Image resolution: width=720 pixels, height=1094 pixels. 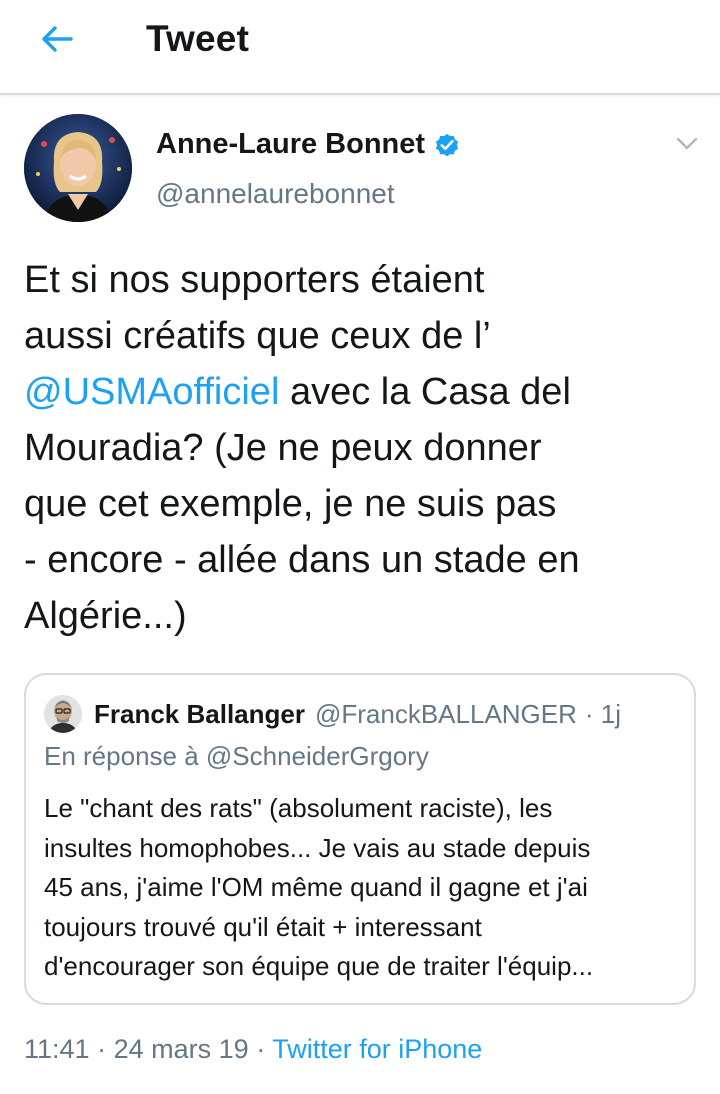 What do you see at coordinates (257, 336) in the screenshot?
I see `tweet-text-line: aussi créatifs que ceux de l’` at bounding box center [257, 336].